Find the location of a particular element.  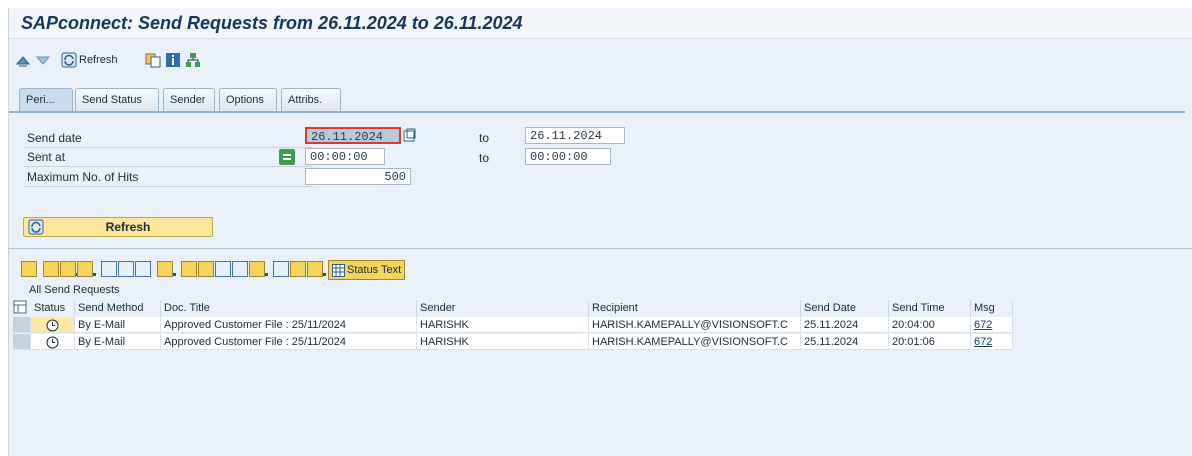

max-hits-field: 500 is located at coordinates (358, 176).